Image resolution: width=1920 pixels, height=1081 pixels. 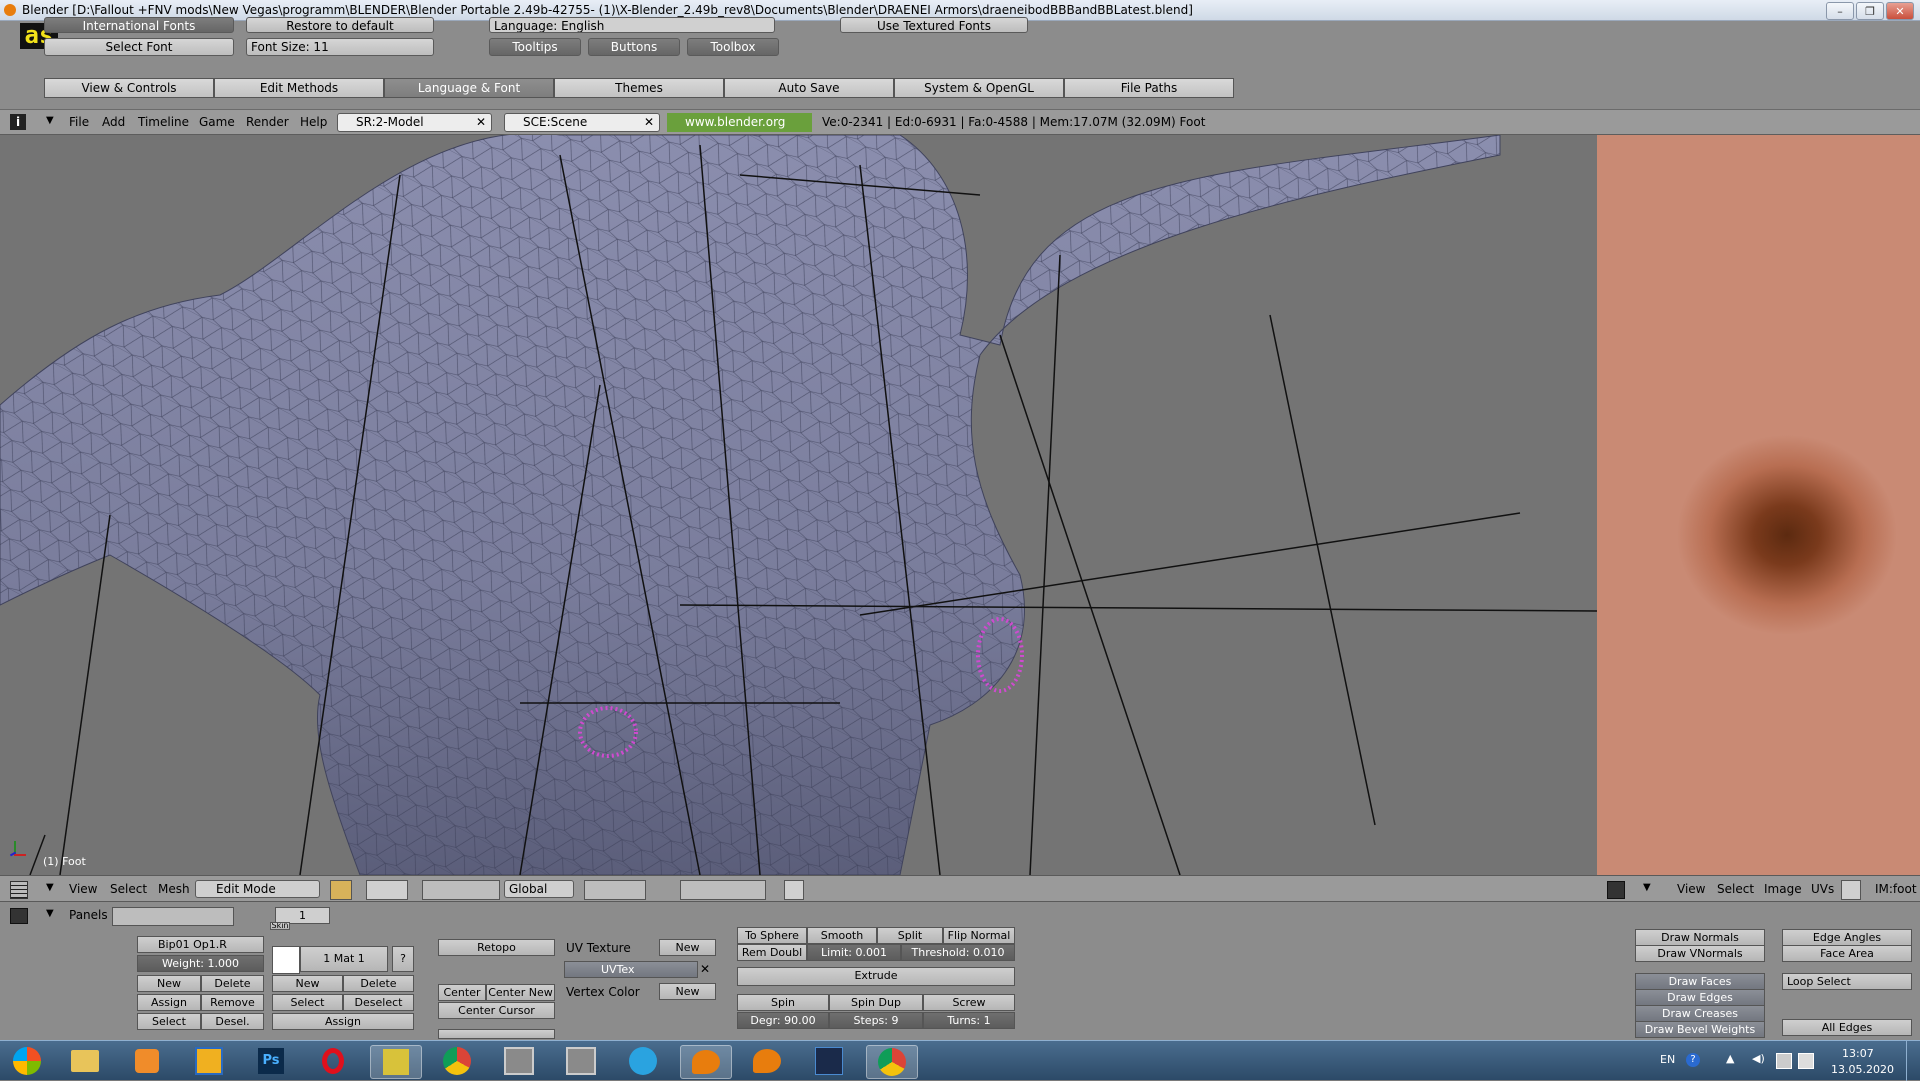 I want to click on draw-normals-toggle: Draw Normals, so click(x=1700, y=937).